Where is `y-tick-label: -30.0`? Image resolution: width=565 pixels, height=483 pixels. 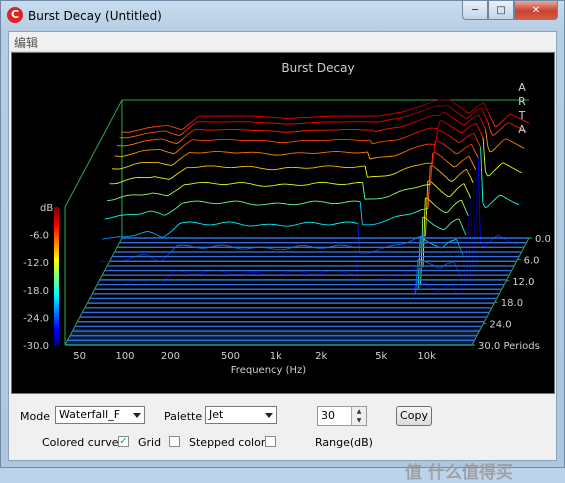 y-tick-label: -30.0 is located at coordinates (36, 346).